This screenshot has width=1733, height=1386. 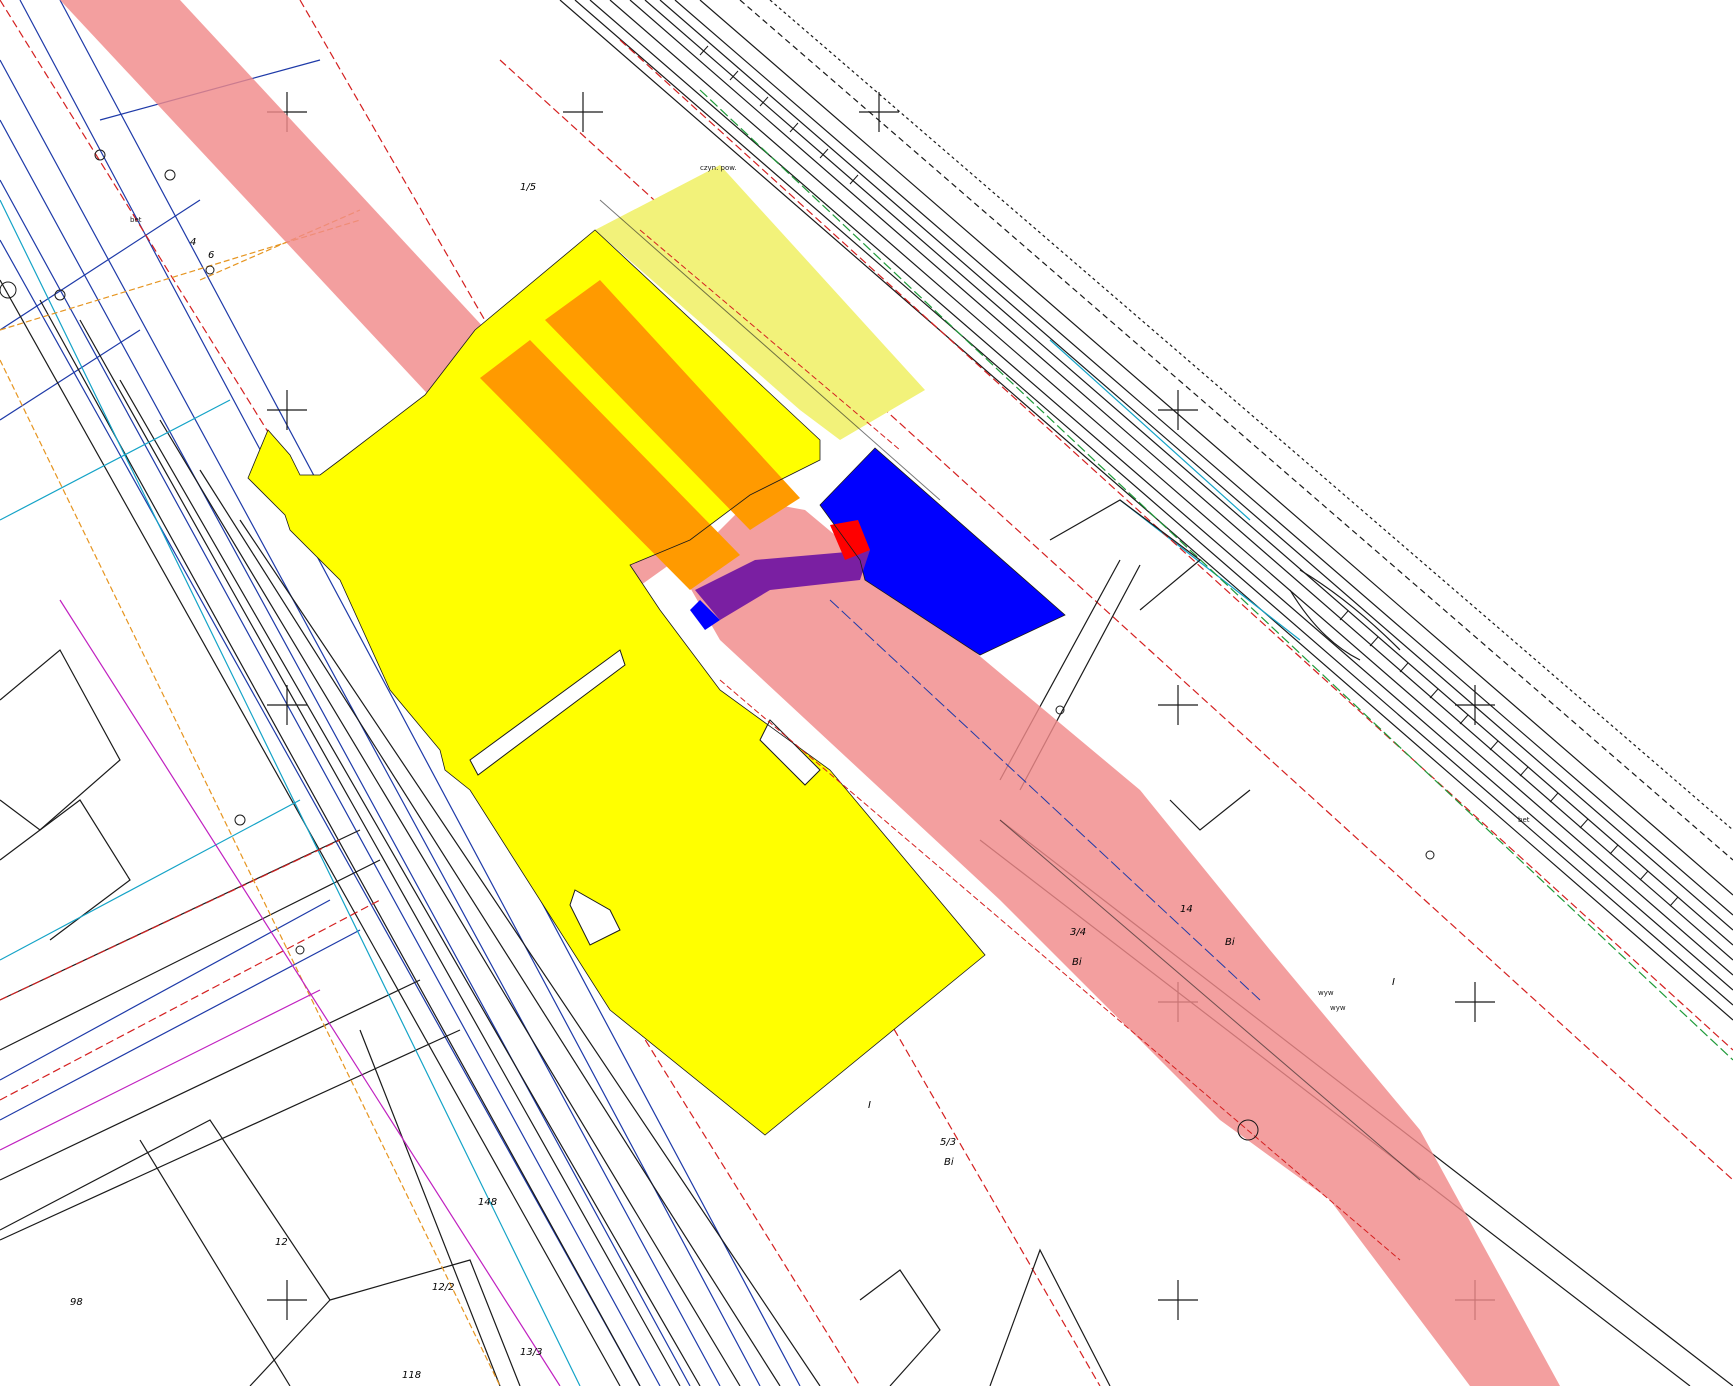 What do you see at coordinates (948, 1142) in the screenshot?
I see `parcel-label-5-3: 5/3` at bounding box center [948, 1142].